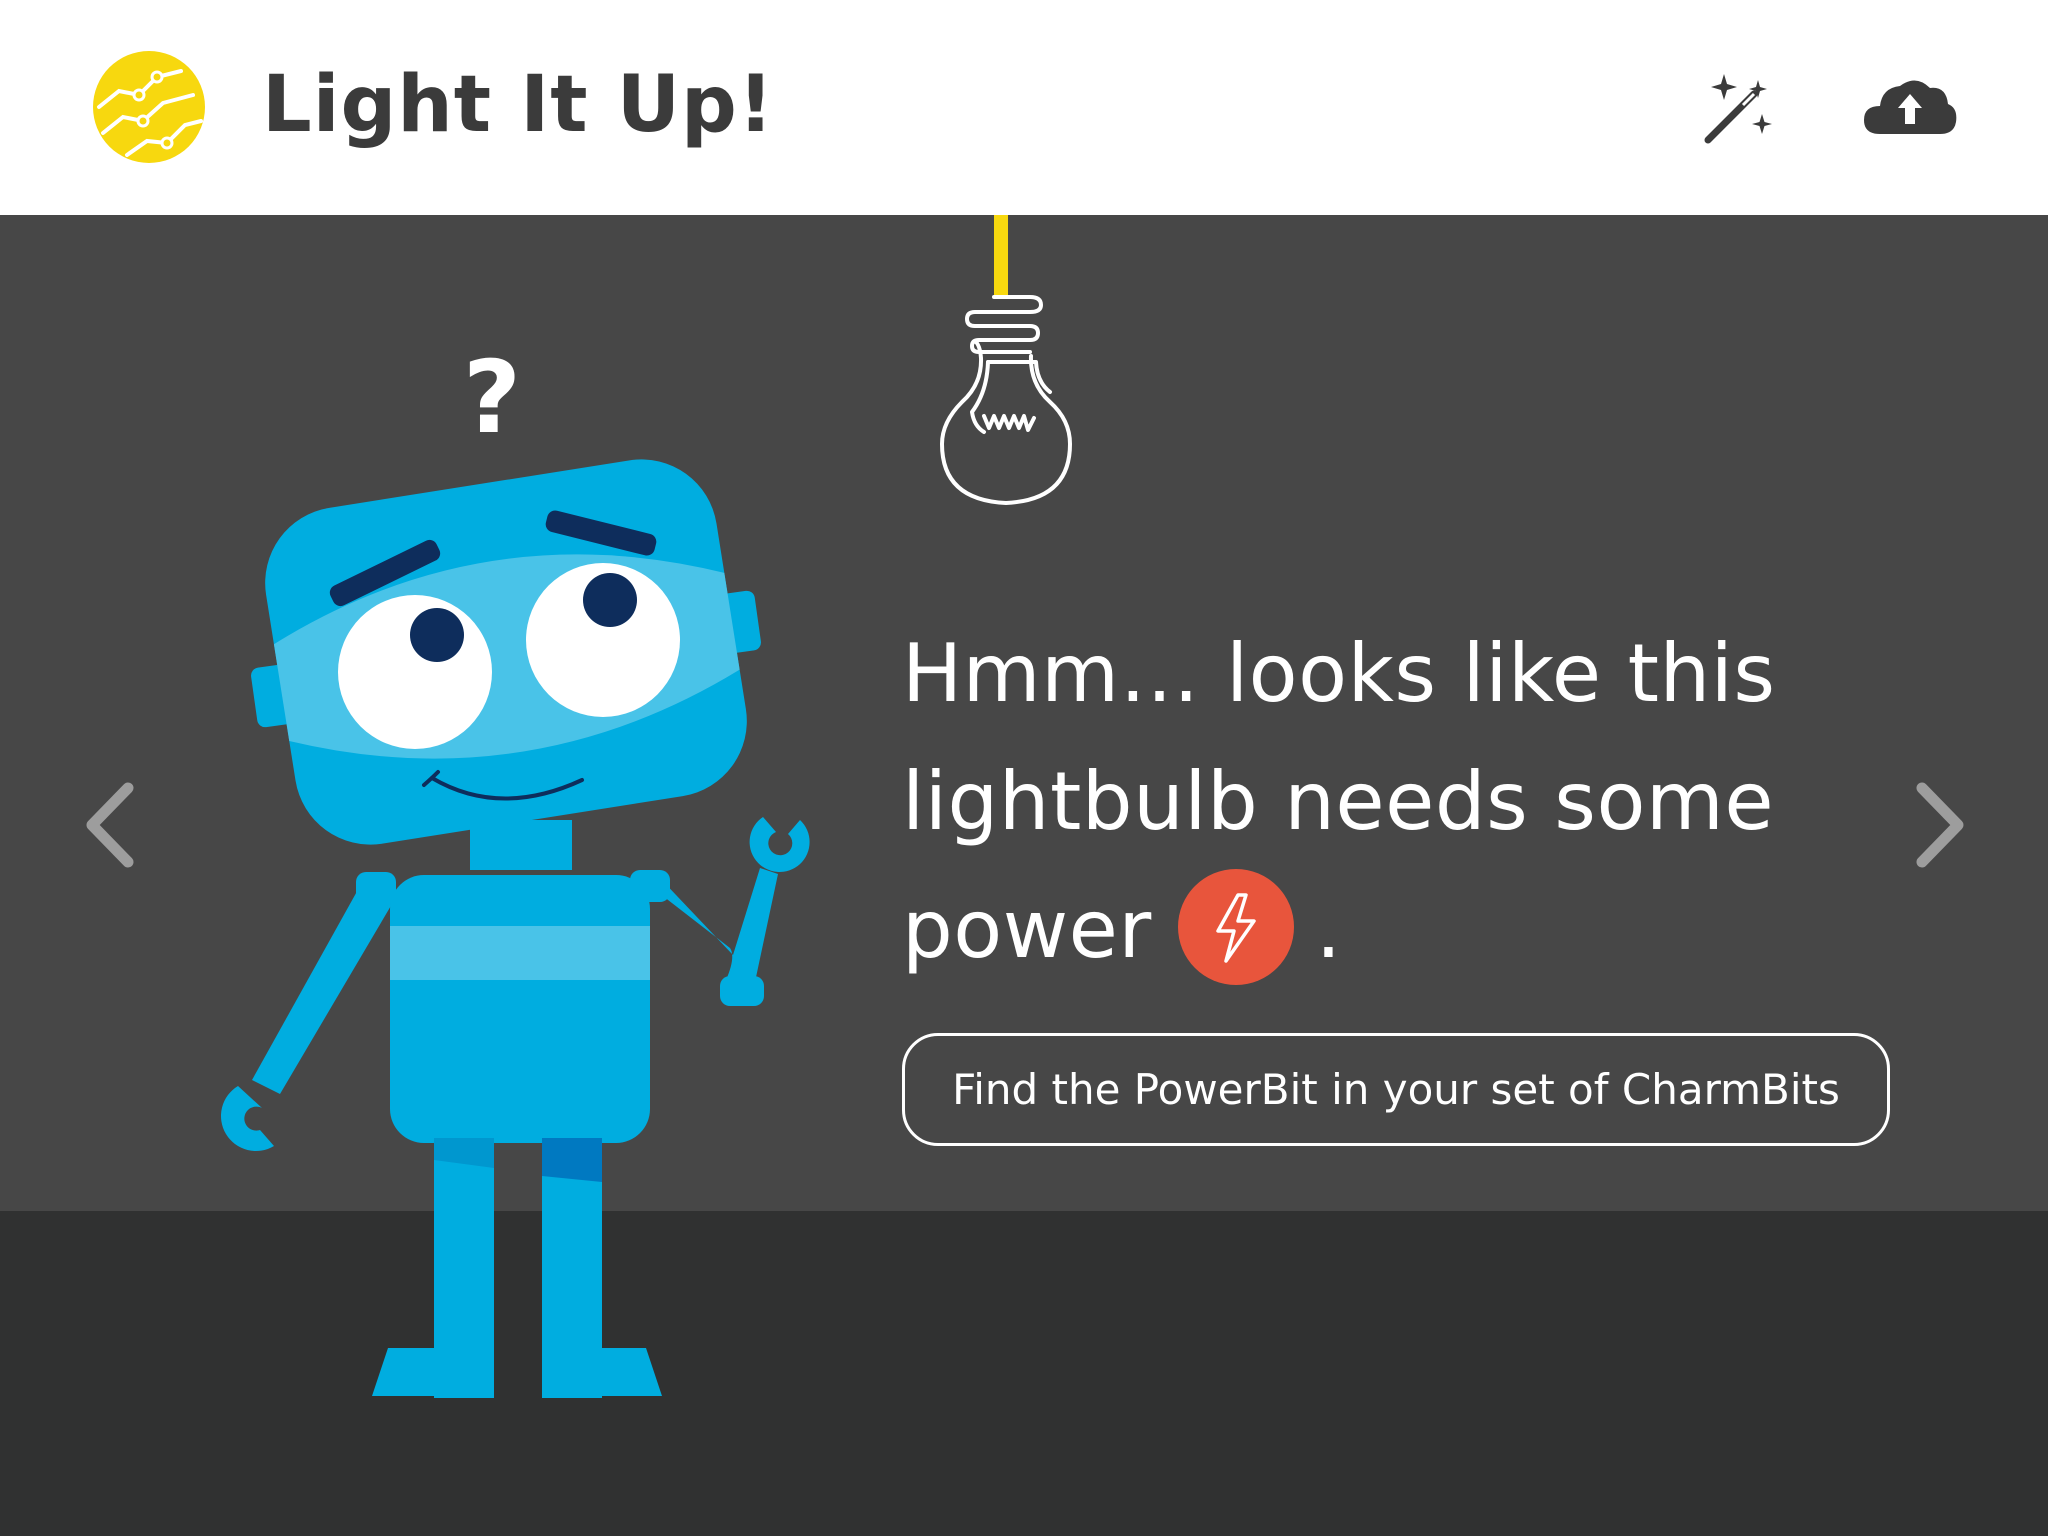 The image size is (2048, 1536). I want to click on magic-wand-button, so click(1738, 112).